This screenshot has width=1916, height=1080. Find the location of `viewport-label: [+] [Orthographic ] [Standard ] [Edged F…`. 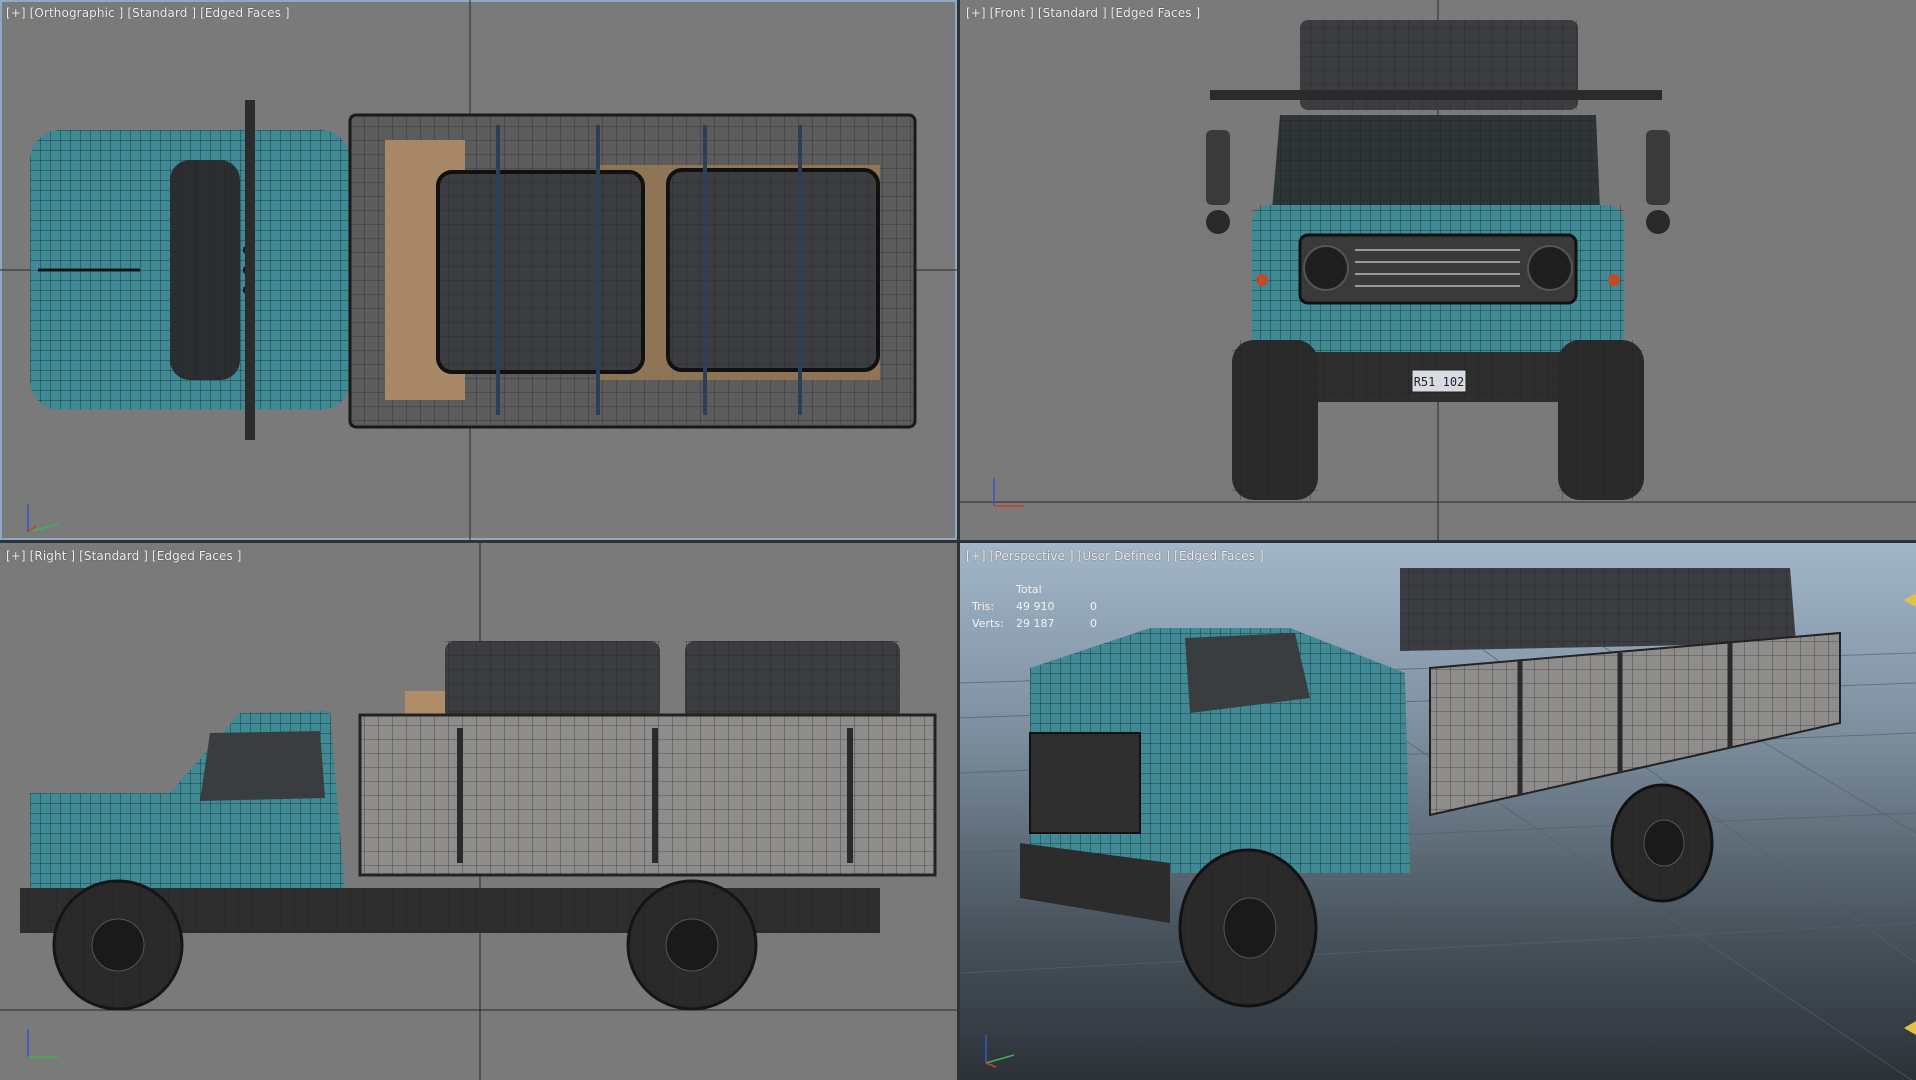

viewport-label: [+] [Orthographic ] [Standard ] [Edged F… is located at coordinates (148, 13).